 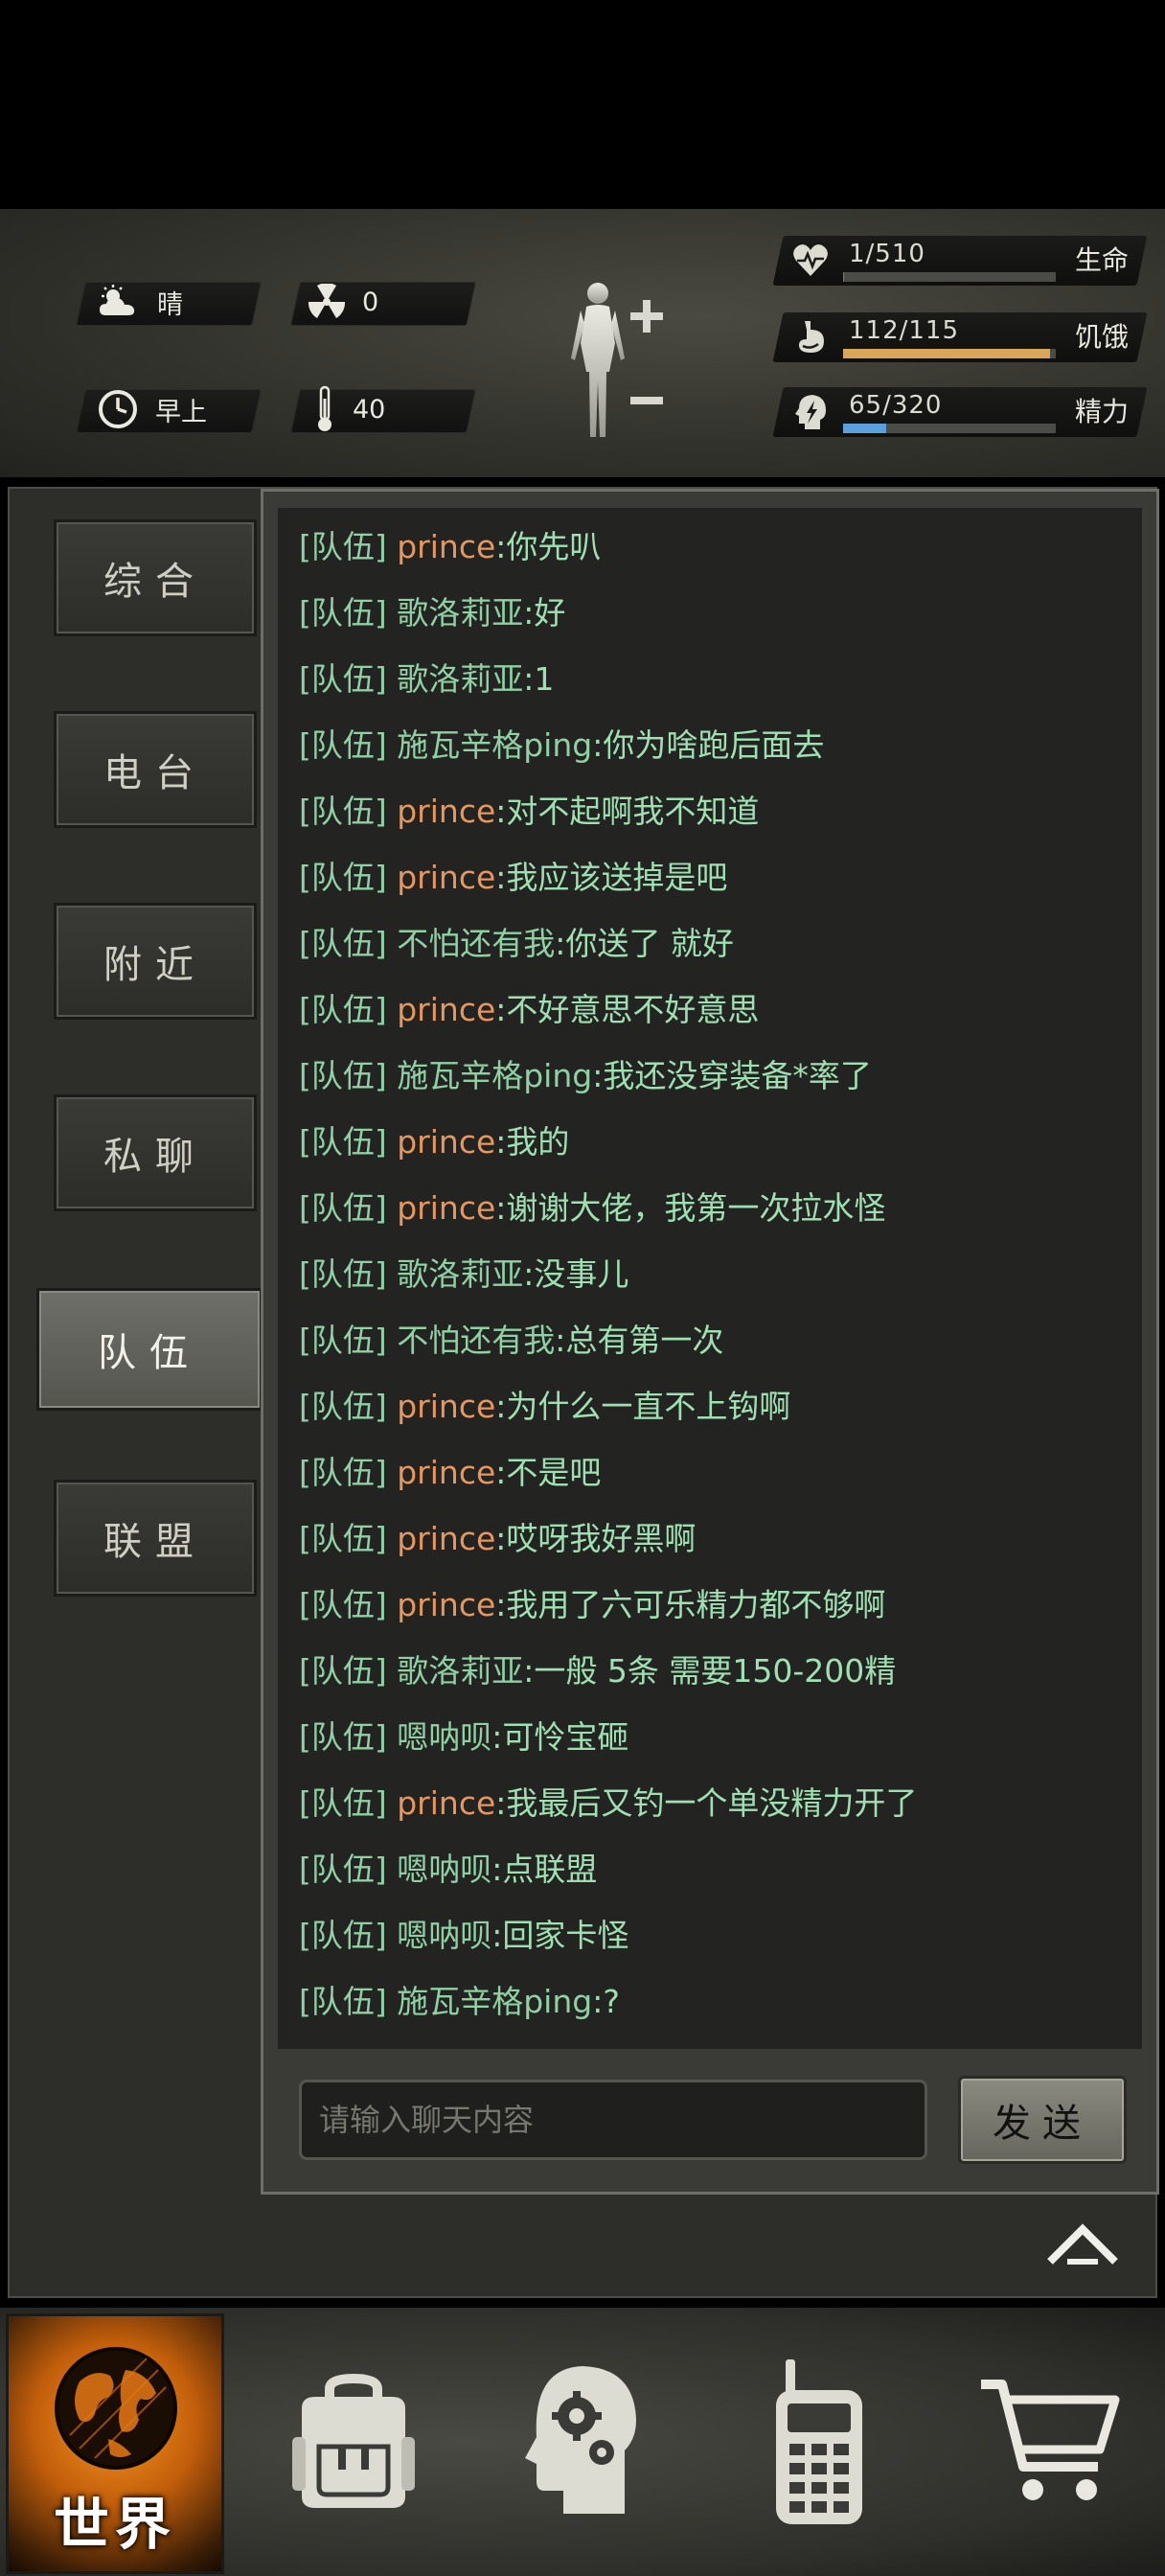 I want to click on radiation-display: 0, so click(x=343, y=302).